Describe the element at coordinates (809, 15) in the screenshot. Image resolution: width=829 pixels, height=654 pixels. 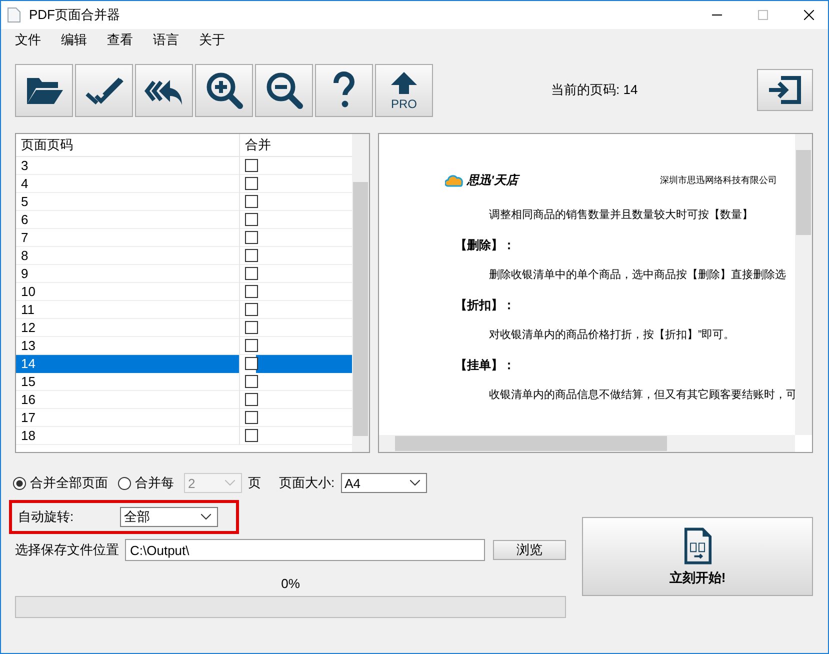
I see `close-icon` at that location.